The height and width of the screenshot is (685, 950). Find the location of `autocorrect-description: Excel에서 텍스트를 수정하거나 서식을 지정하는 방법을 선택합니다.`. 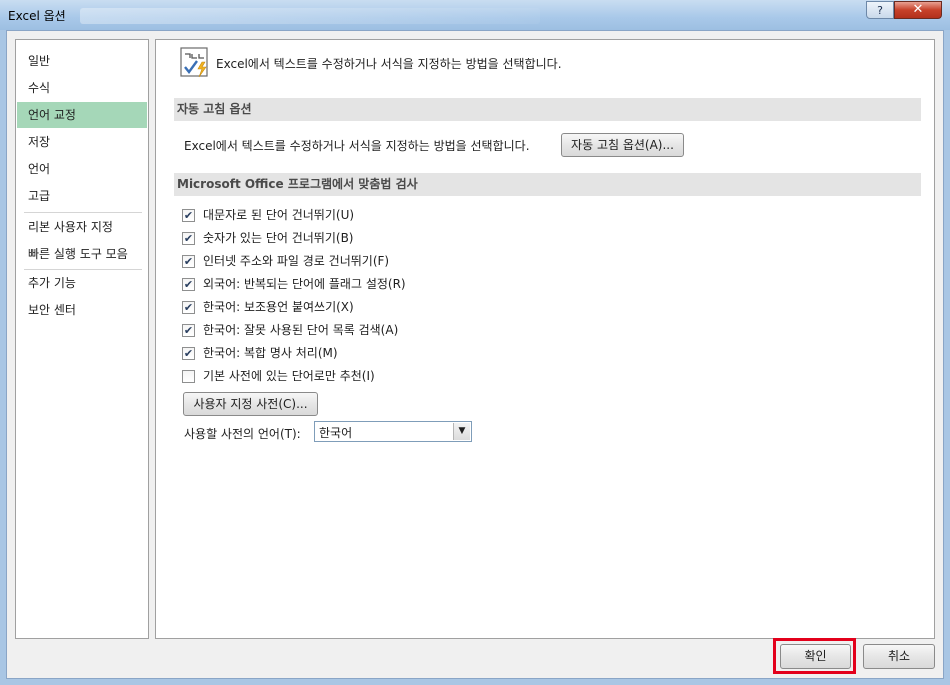

autocorrect-description: Excel에서 텍스트를 수정하거나 서식을 지정하는 방법을 선택합니다. is located at coordinates (357, 146).